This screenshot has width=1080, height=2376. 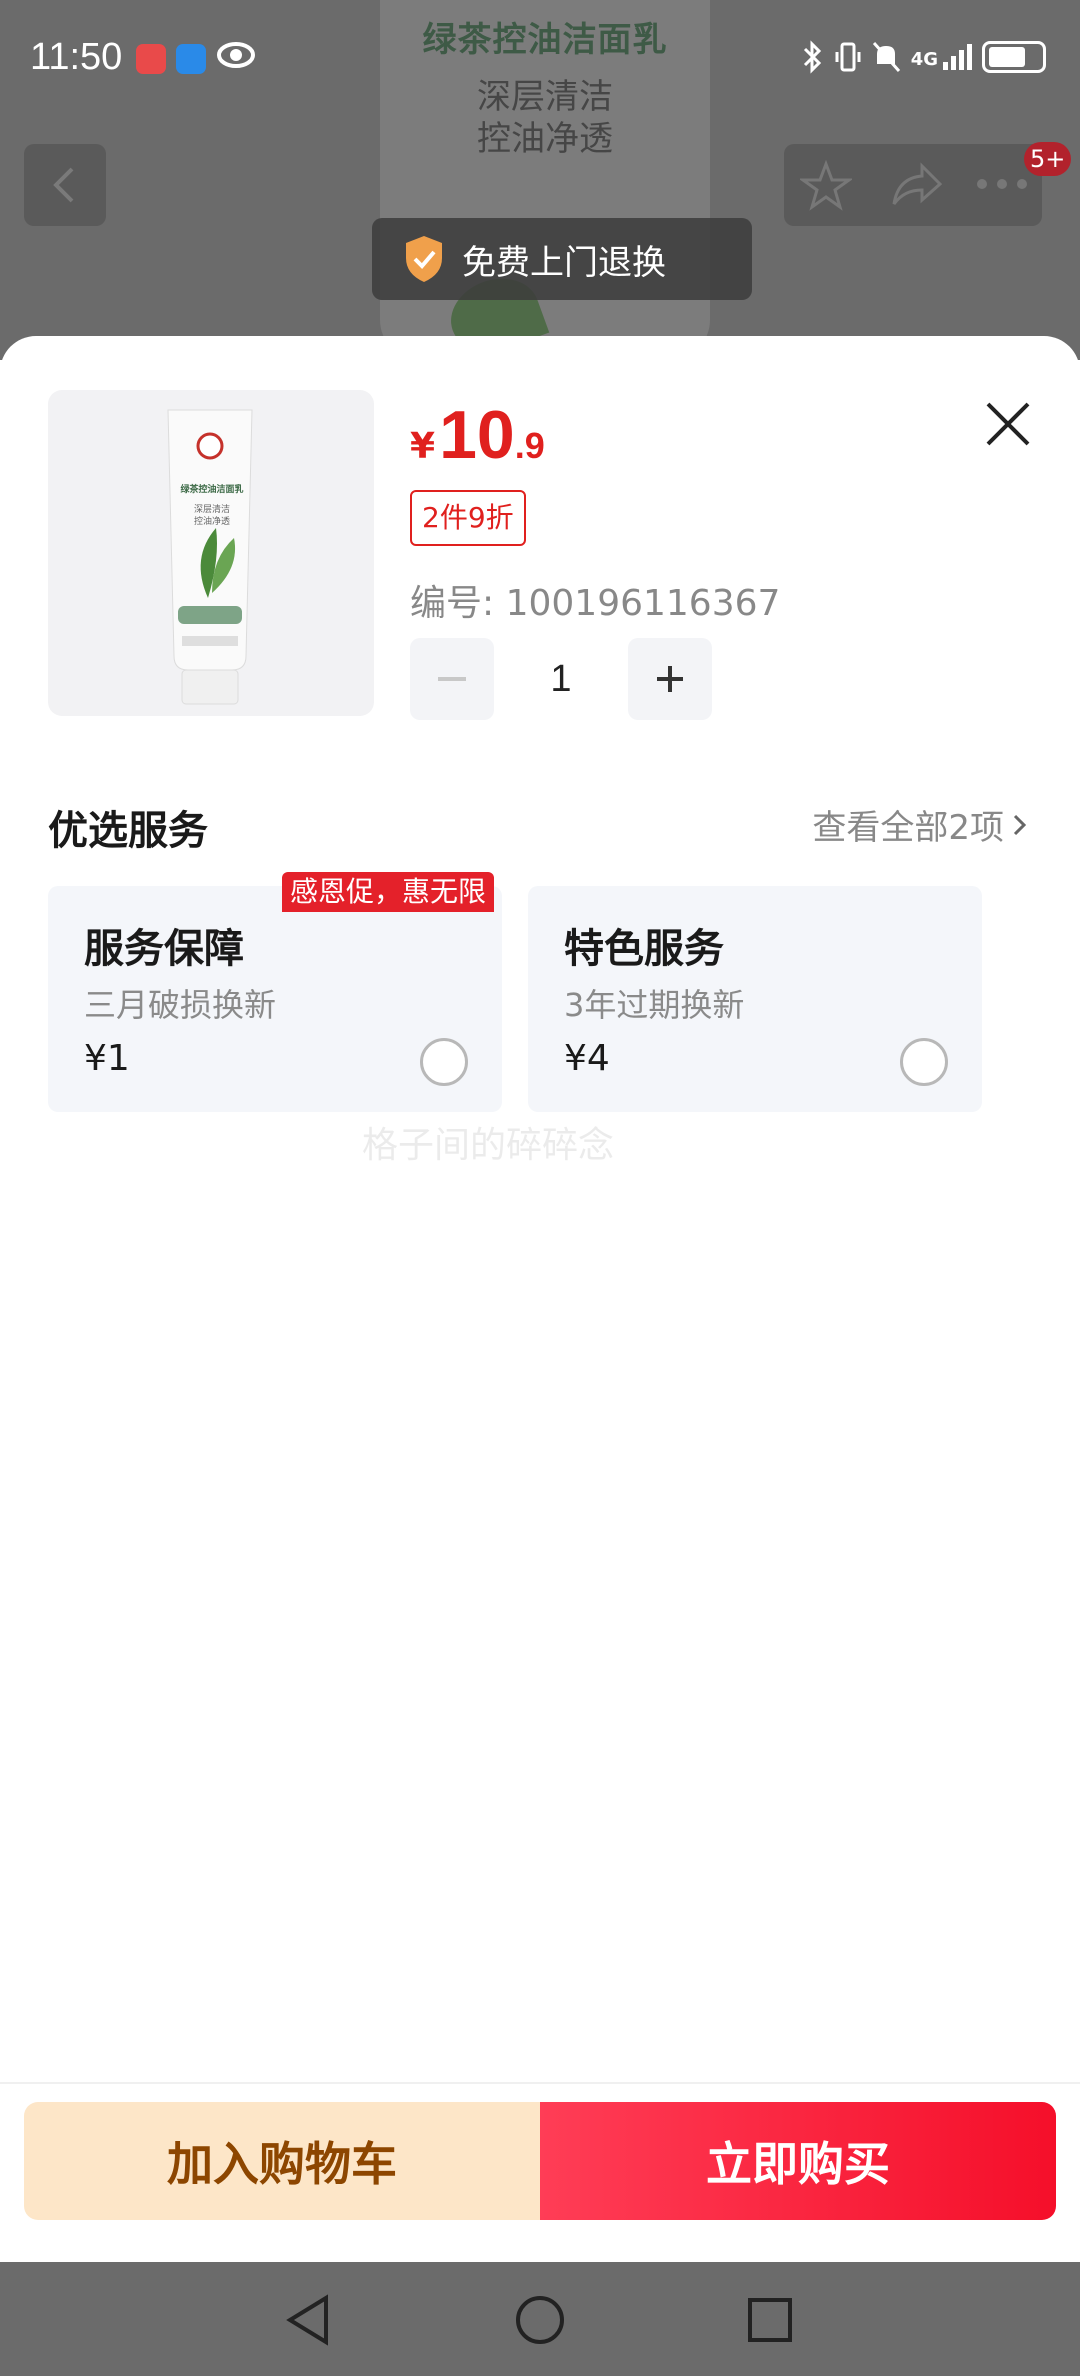 What do you see at coordinates (212, 490) in the screenshot?
I see `thumb-product-title: 绿茶控油洁面乳` at bounding box center [212, 490].